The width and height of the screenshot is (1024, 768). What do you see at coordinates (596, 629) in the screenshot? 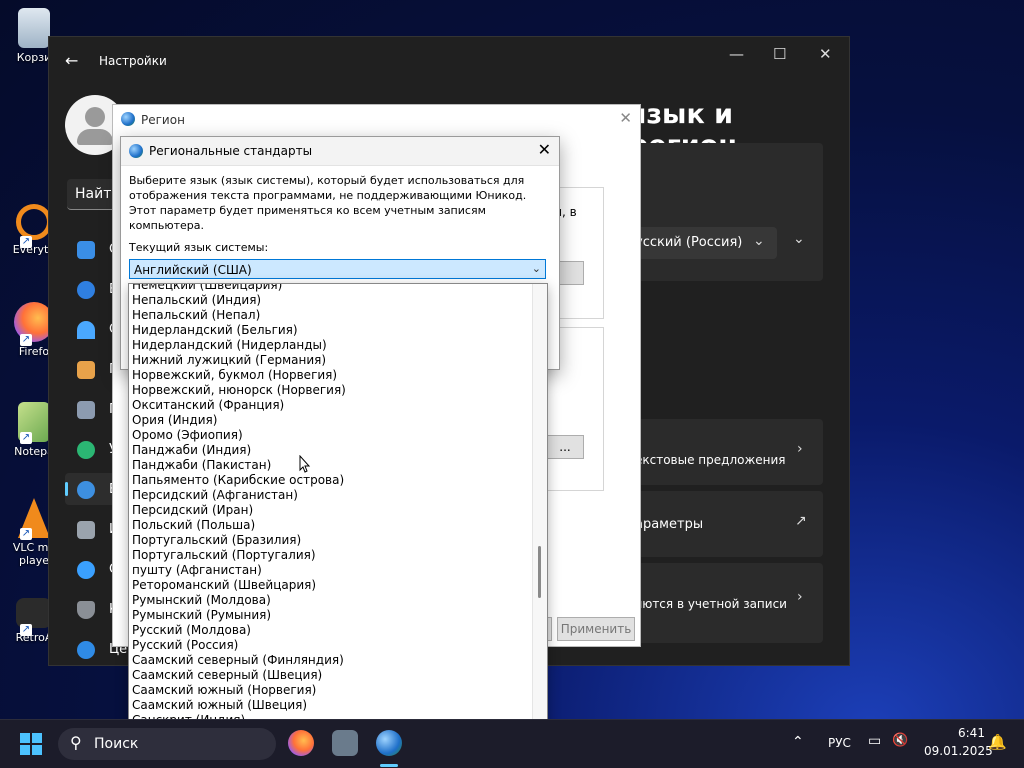
I see `apply-button: Применить` at bounding box center [596, 629].